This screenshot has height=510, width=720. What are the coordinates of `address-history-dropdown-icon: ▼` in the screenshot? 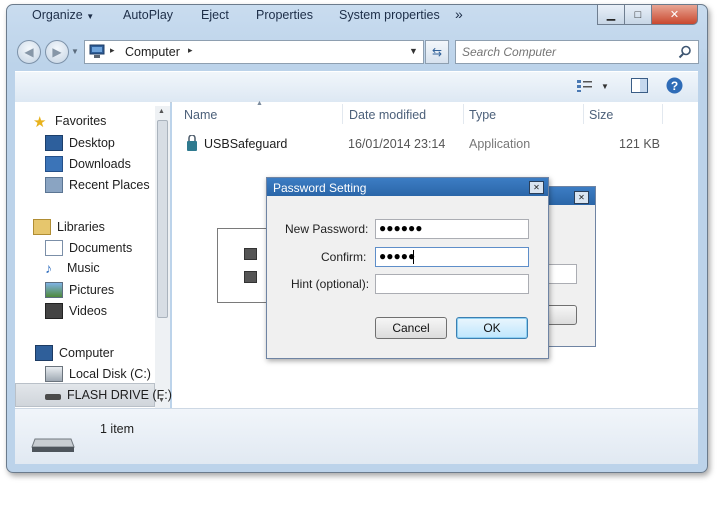 It's located at (413, 51).